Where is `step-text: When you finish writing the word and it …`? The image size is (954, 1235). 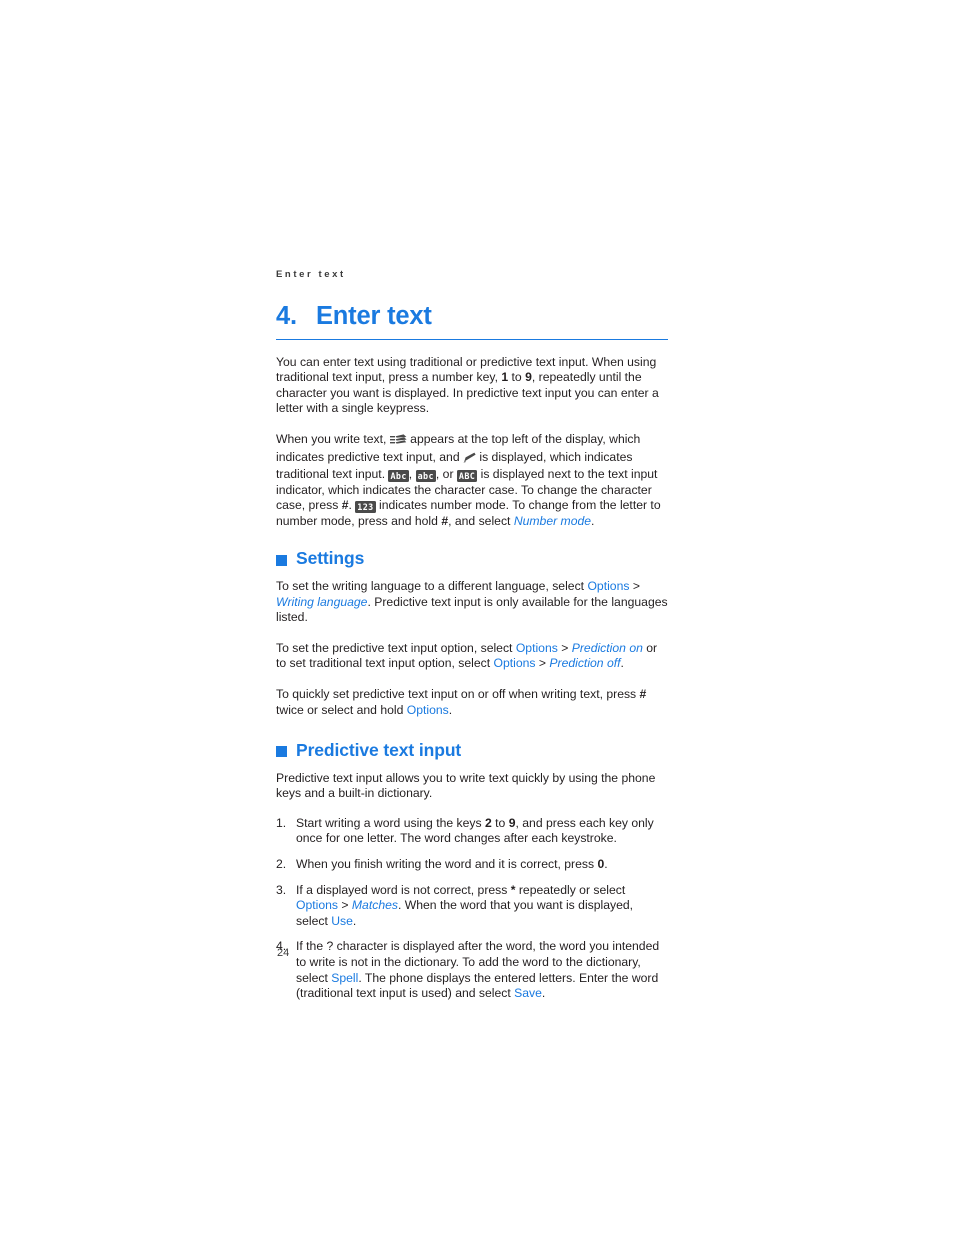
step-text: When you finish writing the word and it … is located at coordinates (482, 865).